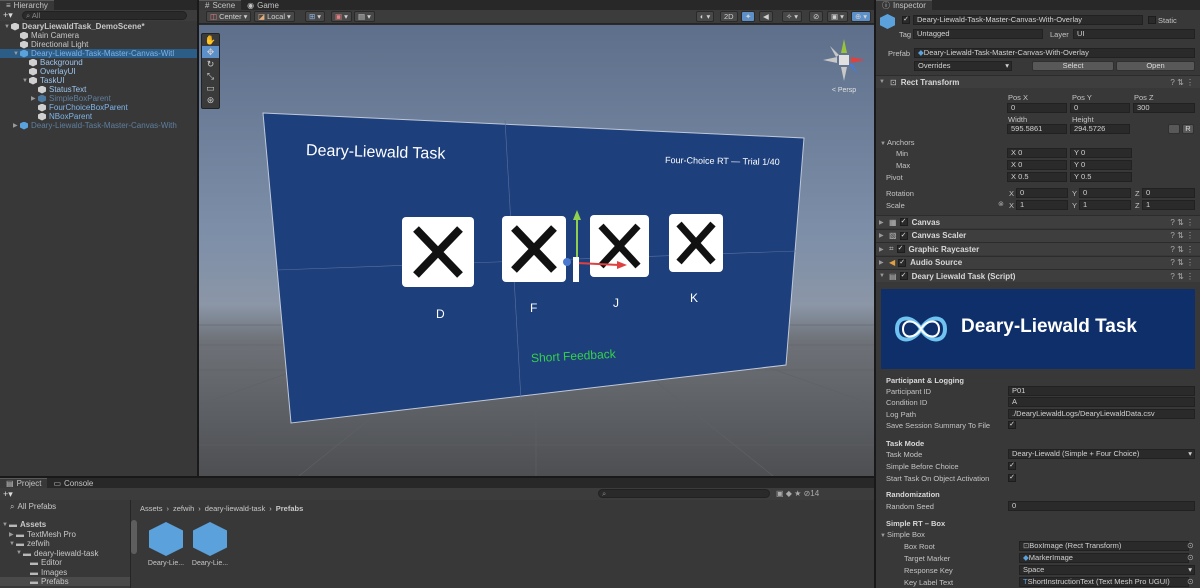  What do you see at coordinates (24, 483) in the screenshot?
I see `tab-project: ▤ Project` at bounding box center [24, 483].